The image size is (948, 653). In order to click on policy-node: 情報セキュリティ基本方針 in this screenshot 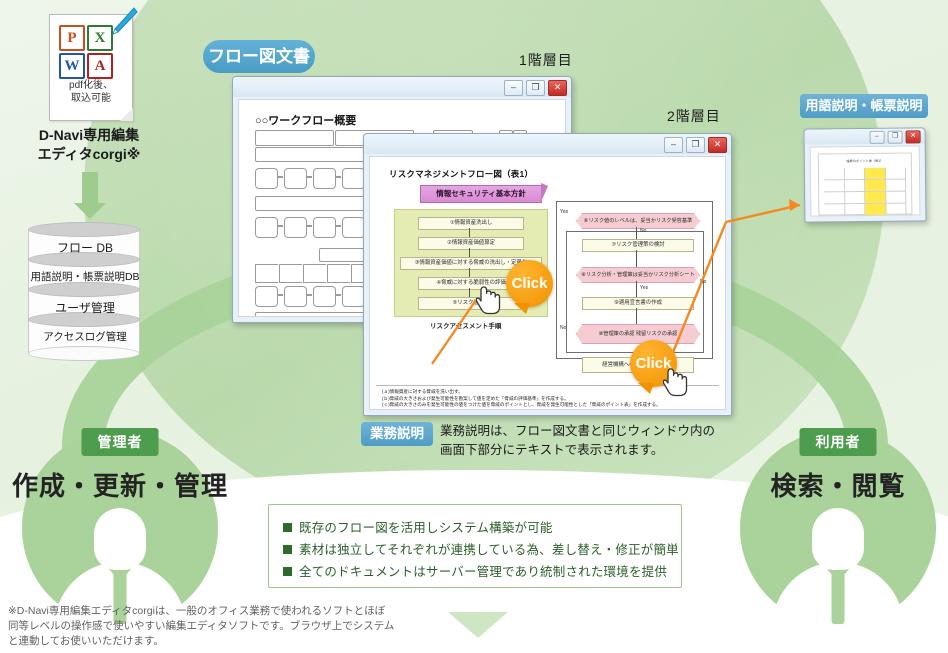, I will do `click(484, 193)`.